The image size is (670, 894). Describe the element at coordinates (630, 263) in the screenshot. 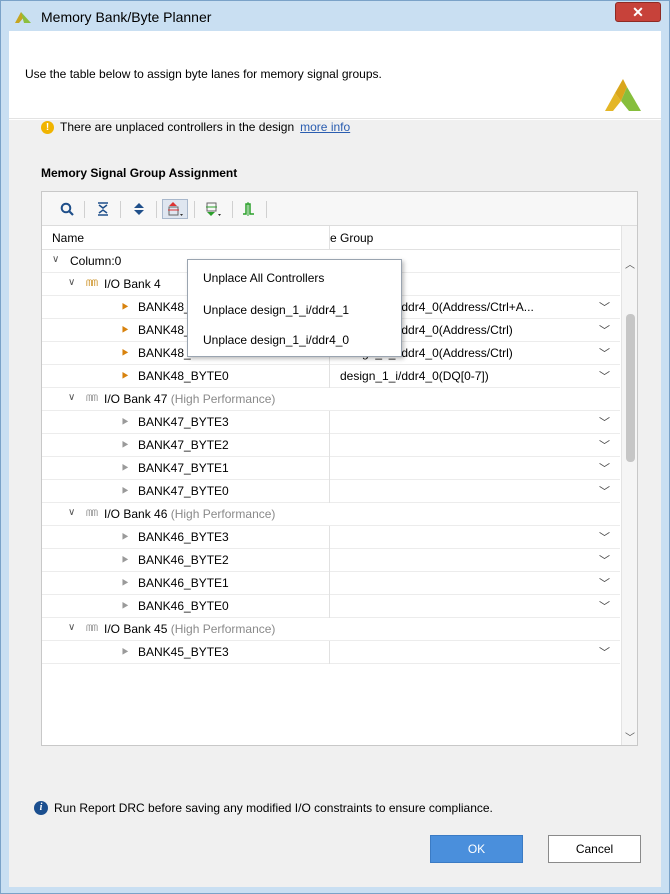

I see `scroll-up-icon: ︿` at that location.